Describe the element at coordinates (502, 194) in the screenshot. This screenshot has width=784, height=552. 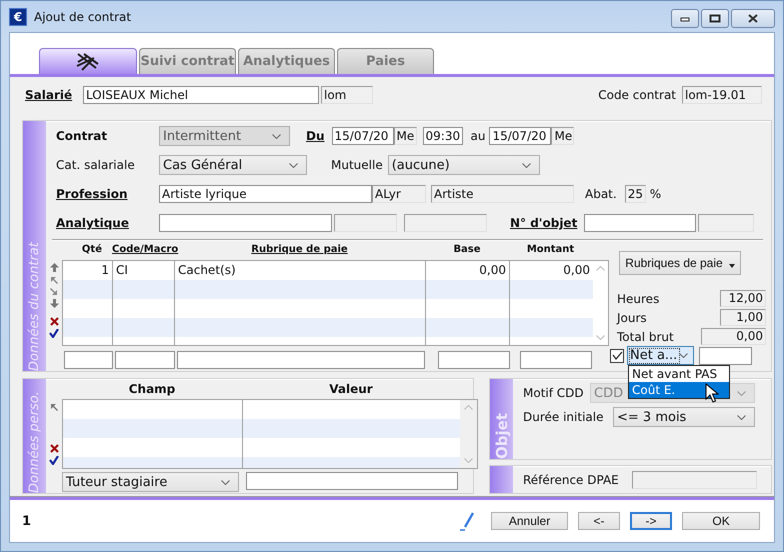
I see `profession-category-field: Artiste` at that location.